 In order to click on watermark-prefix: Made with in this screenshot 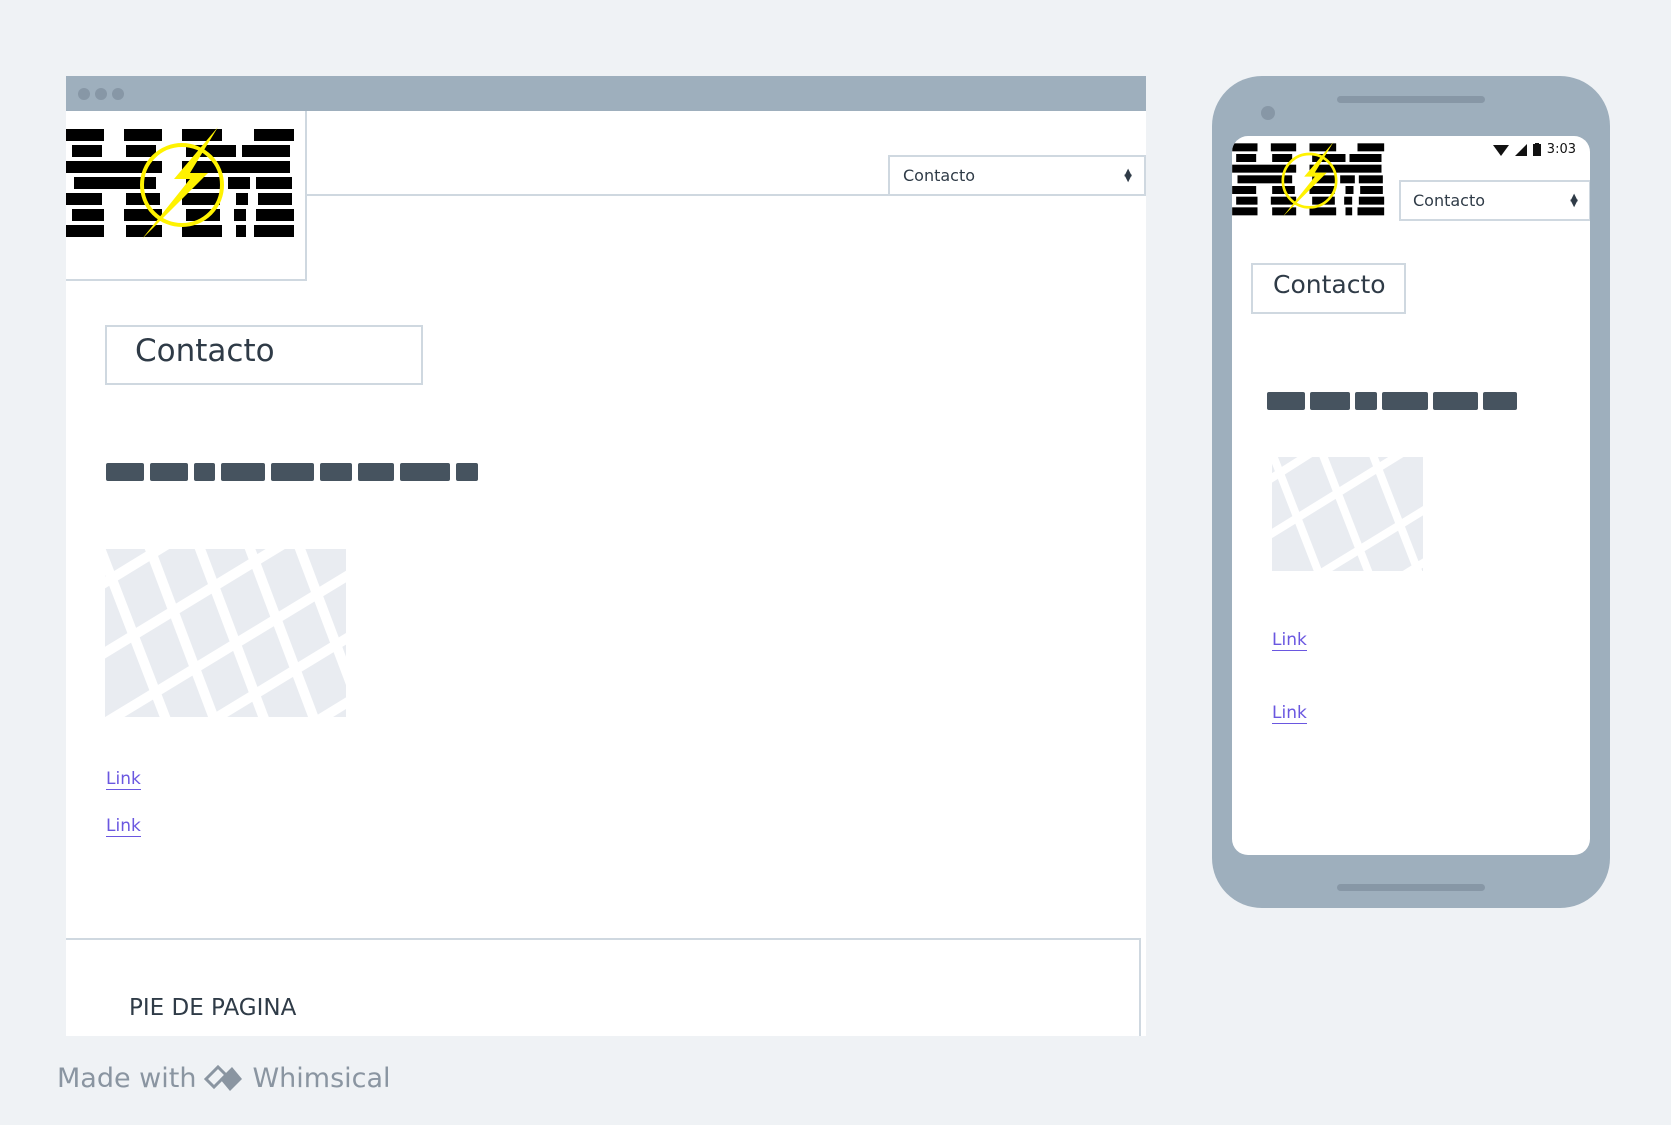, I will do `click(127, 1078)`.